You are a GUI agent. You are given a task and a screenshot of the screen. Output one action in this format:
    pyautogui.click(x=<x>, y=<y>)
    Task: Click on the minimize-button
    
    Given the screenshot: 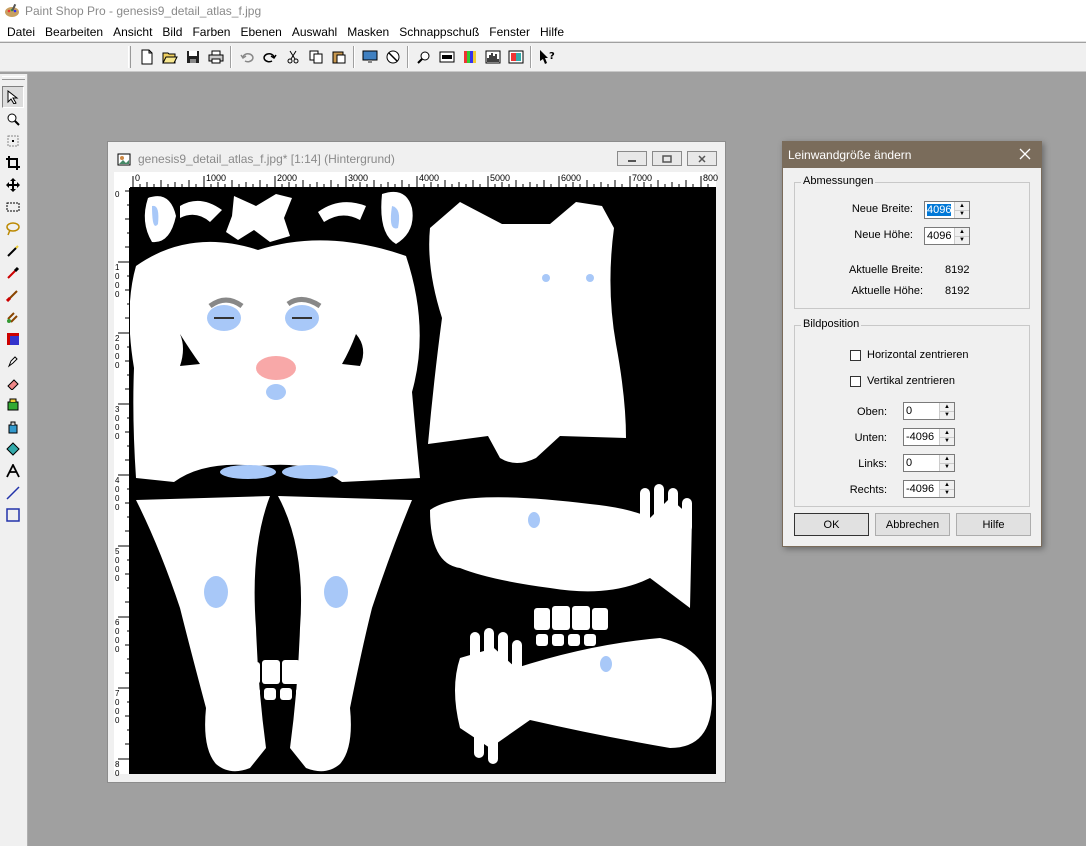 What is the action you would take?
    pyautogui.click(x=632, y=158)
    